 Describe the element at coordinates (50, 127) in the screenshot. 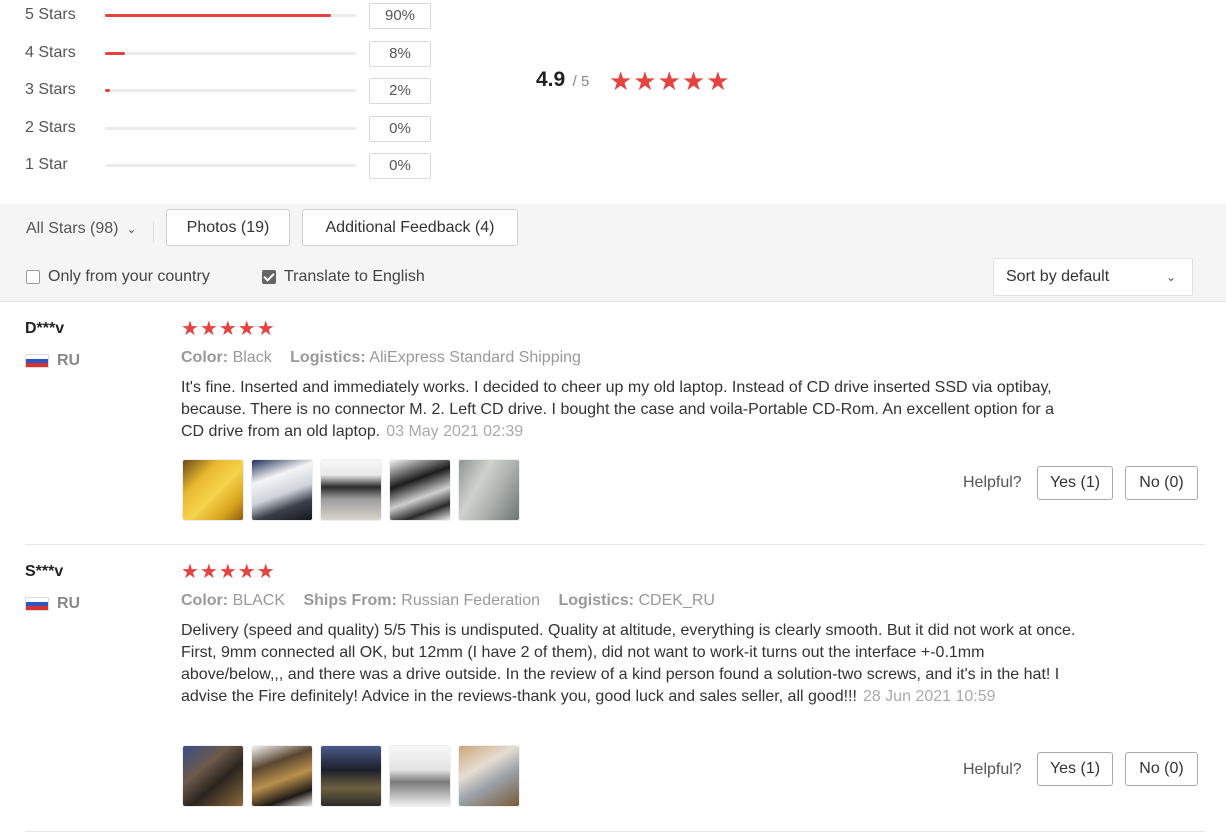

I see `rating-row-label: 2 Stars` at that location.